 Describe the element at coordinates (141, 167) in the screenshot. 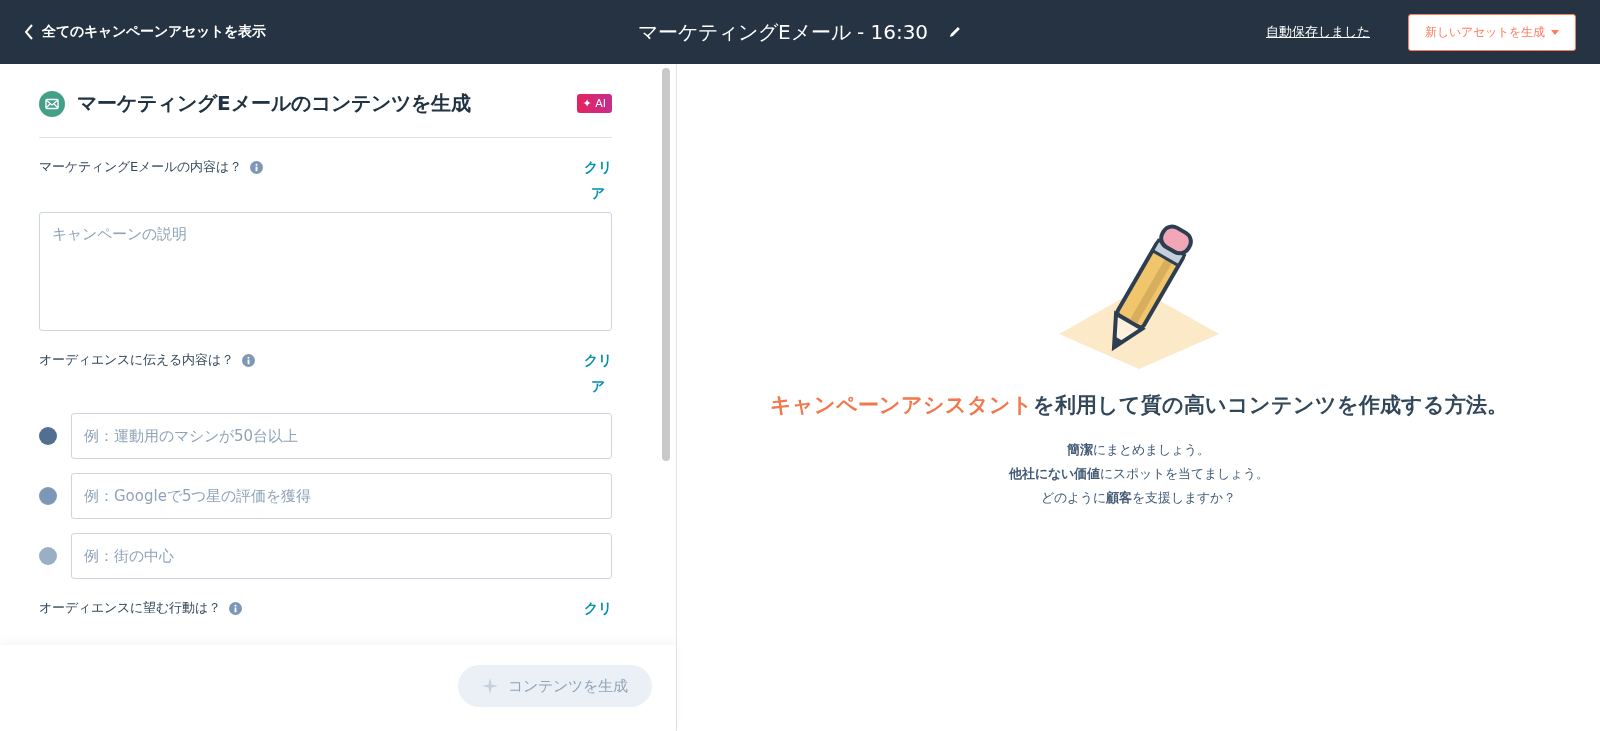

I see `field-label: マーケティングEメールの内容は？` at that location.